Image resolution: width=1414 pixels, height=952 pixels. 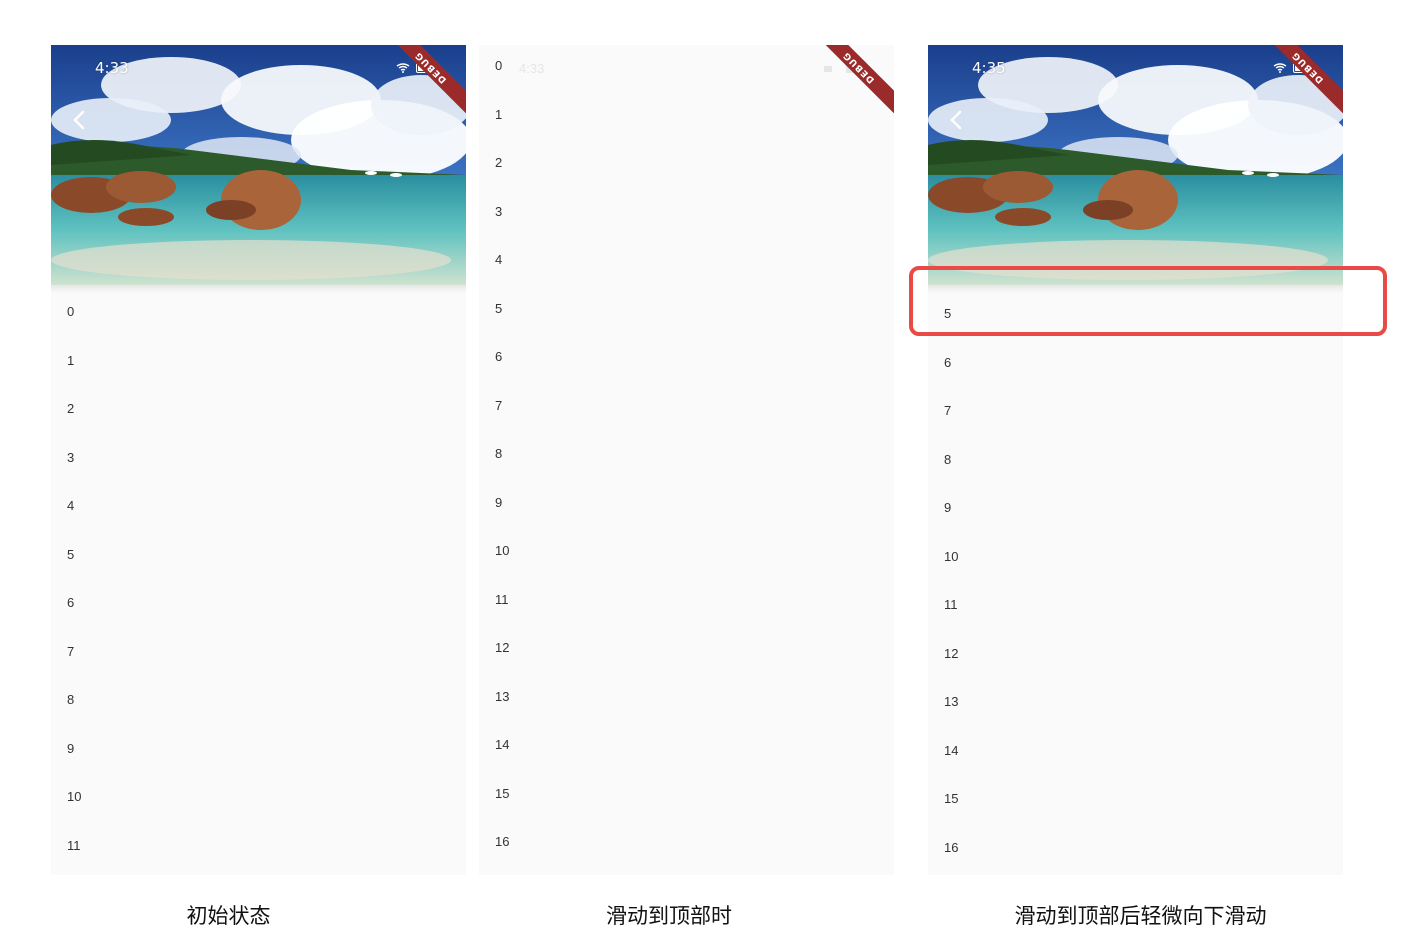 What do you see at coordinates (669, 916) in the screenshot?
I see `caption-scrolled-top: 滑动到顶部时` at bounding box center [669, 916].